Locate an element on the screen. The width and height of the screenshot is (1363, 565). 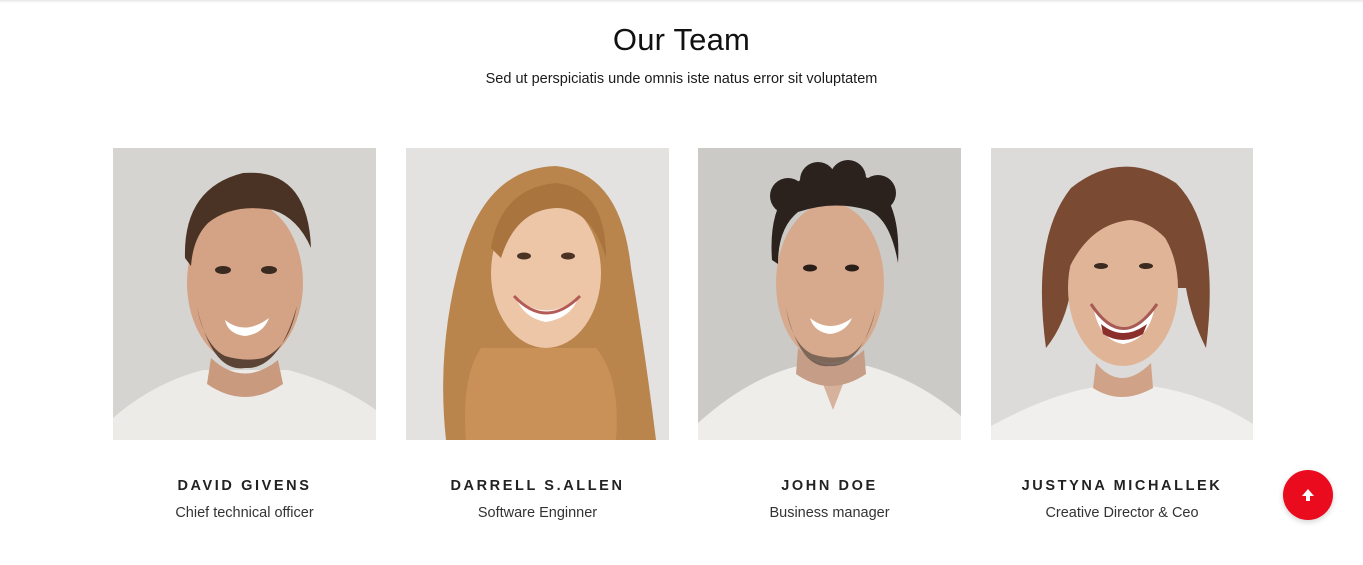
team-member-role: Software Enginner is located at coordinates (537, 513).